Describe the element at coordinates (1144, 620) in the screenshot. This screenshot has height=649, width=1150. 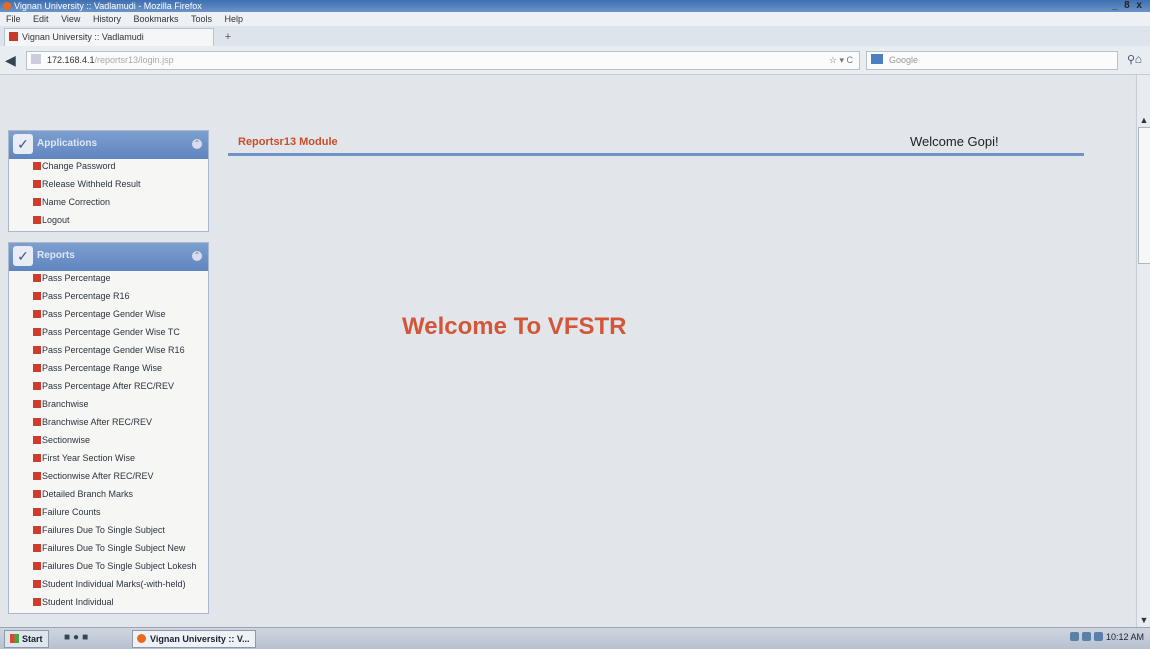
I see `scroll-down-icon: ▼` at that location.